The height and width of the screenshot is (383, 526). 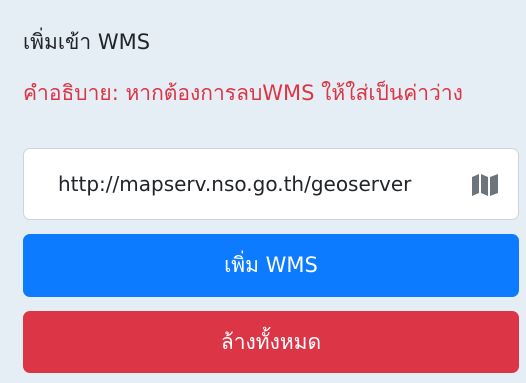 I want to click on map-icon, so click(x=485, y=185).